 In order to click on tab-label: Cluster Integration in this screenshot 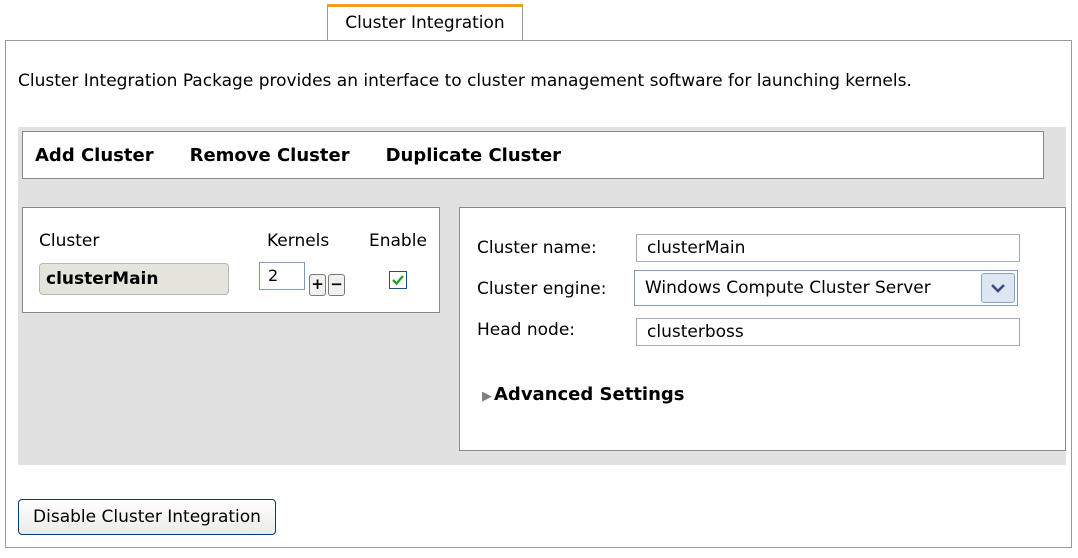, I will do `click(425, 23)`.